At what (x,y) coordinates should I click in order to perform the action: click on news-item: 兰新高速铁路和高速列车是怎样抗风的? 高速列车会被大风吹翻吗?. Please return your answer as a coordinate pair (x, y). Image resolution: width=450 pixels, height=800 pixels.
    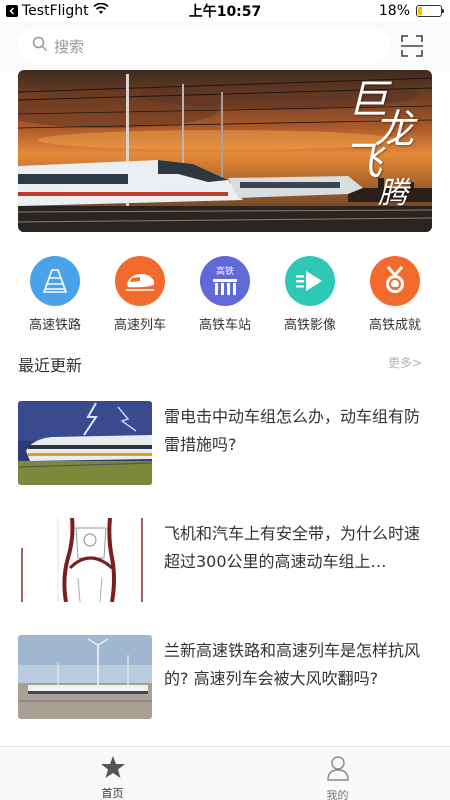
    Looking at the image, I should click on (225, 678).